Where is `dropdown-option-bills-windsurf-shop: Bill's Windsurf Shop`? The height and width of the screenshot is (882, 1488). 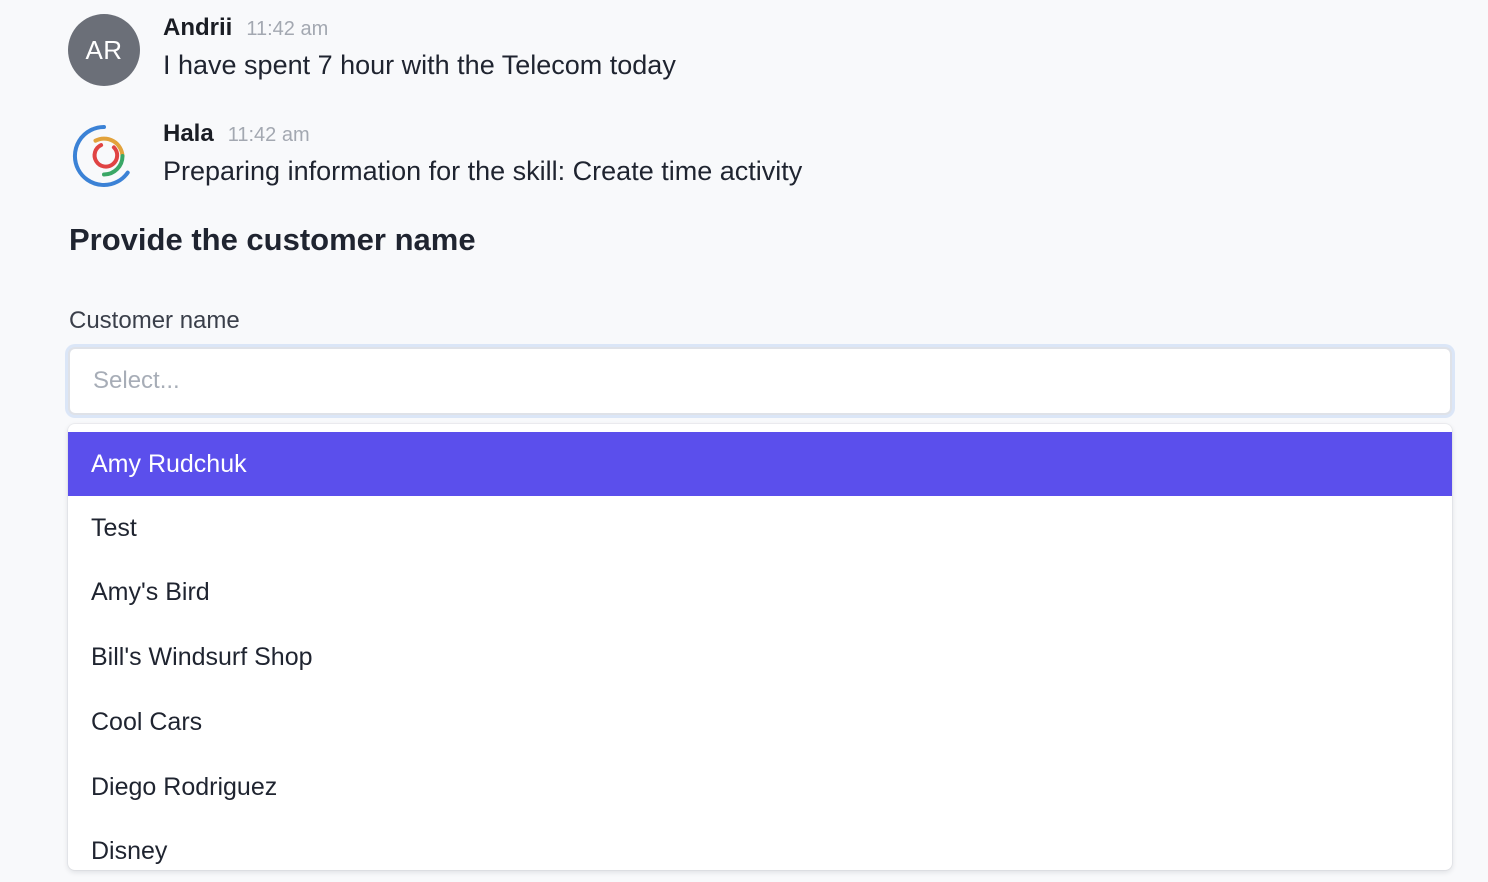
dropdown-option-bills-windsurf-shop: Bill's Windsurf Shop is located at coordinates (760, 657).